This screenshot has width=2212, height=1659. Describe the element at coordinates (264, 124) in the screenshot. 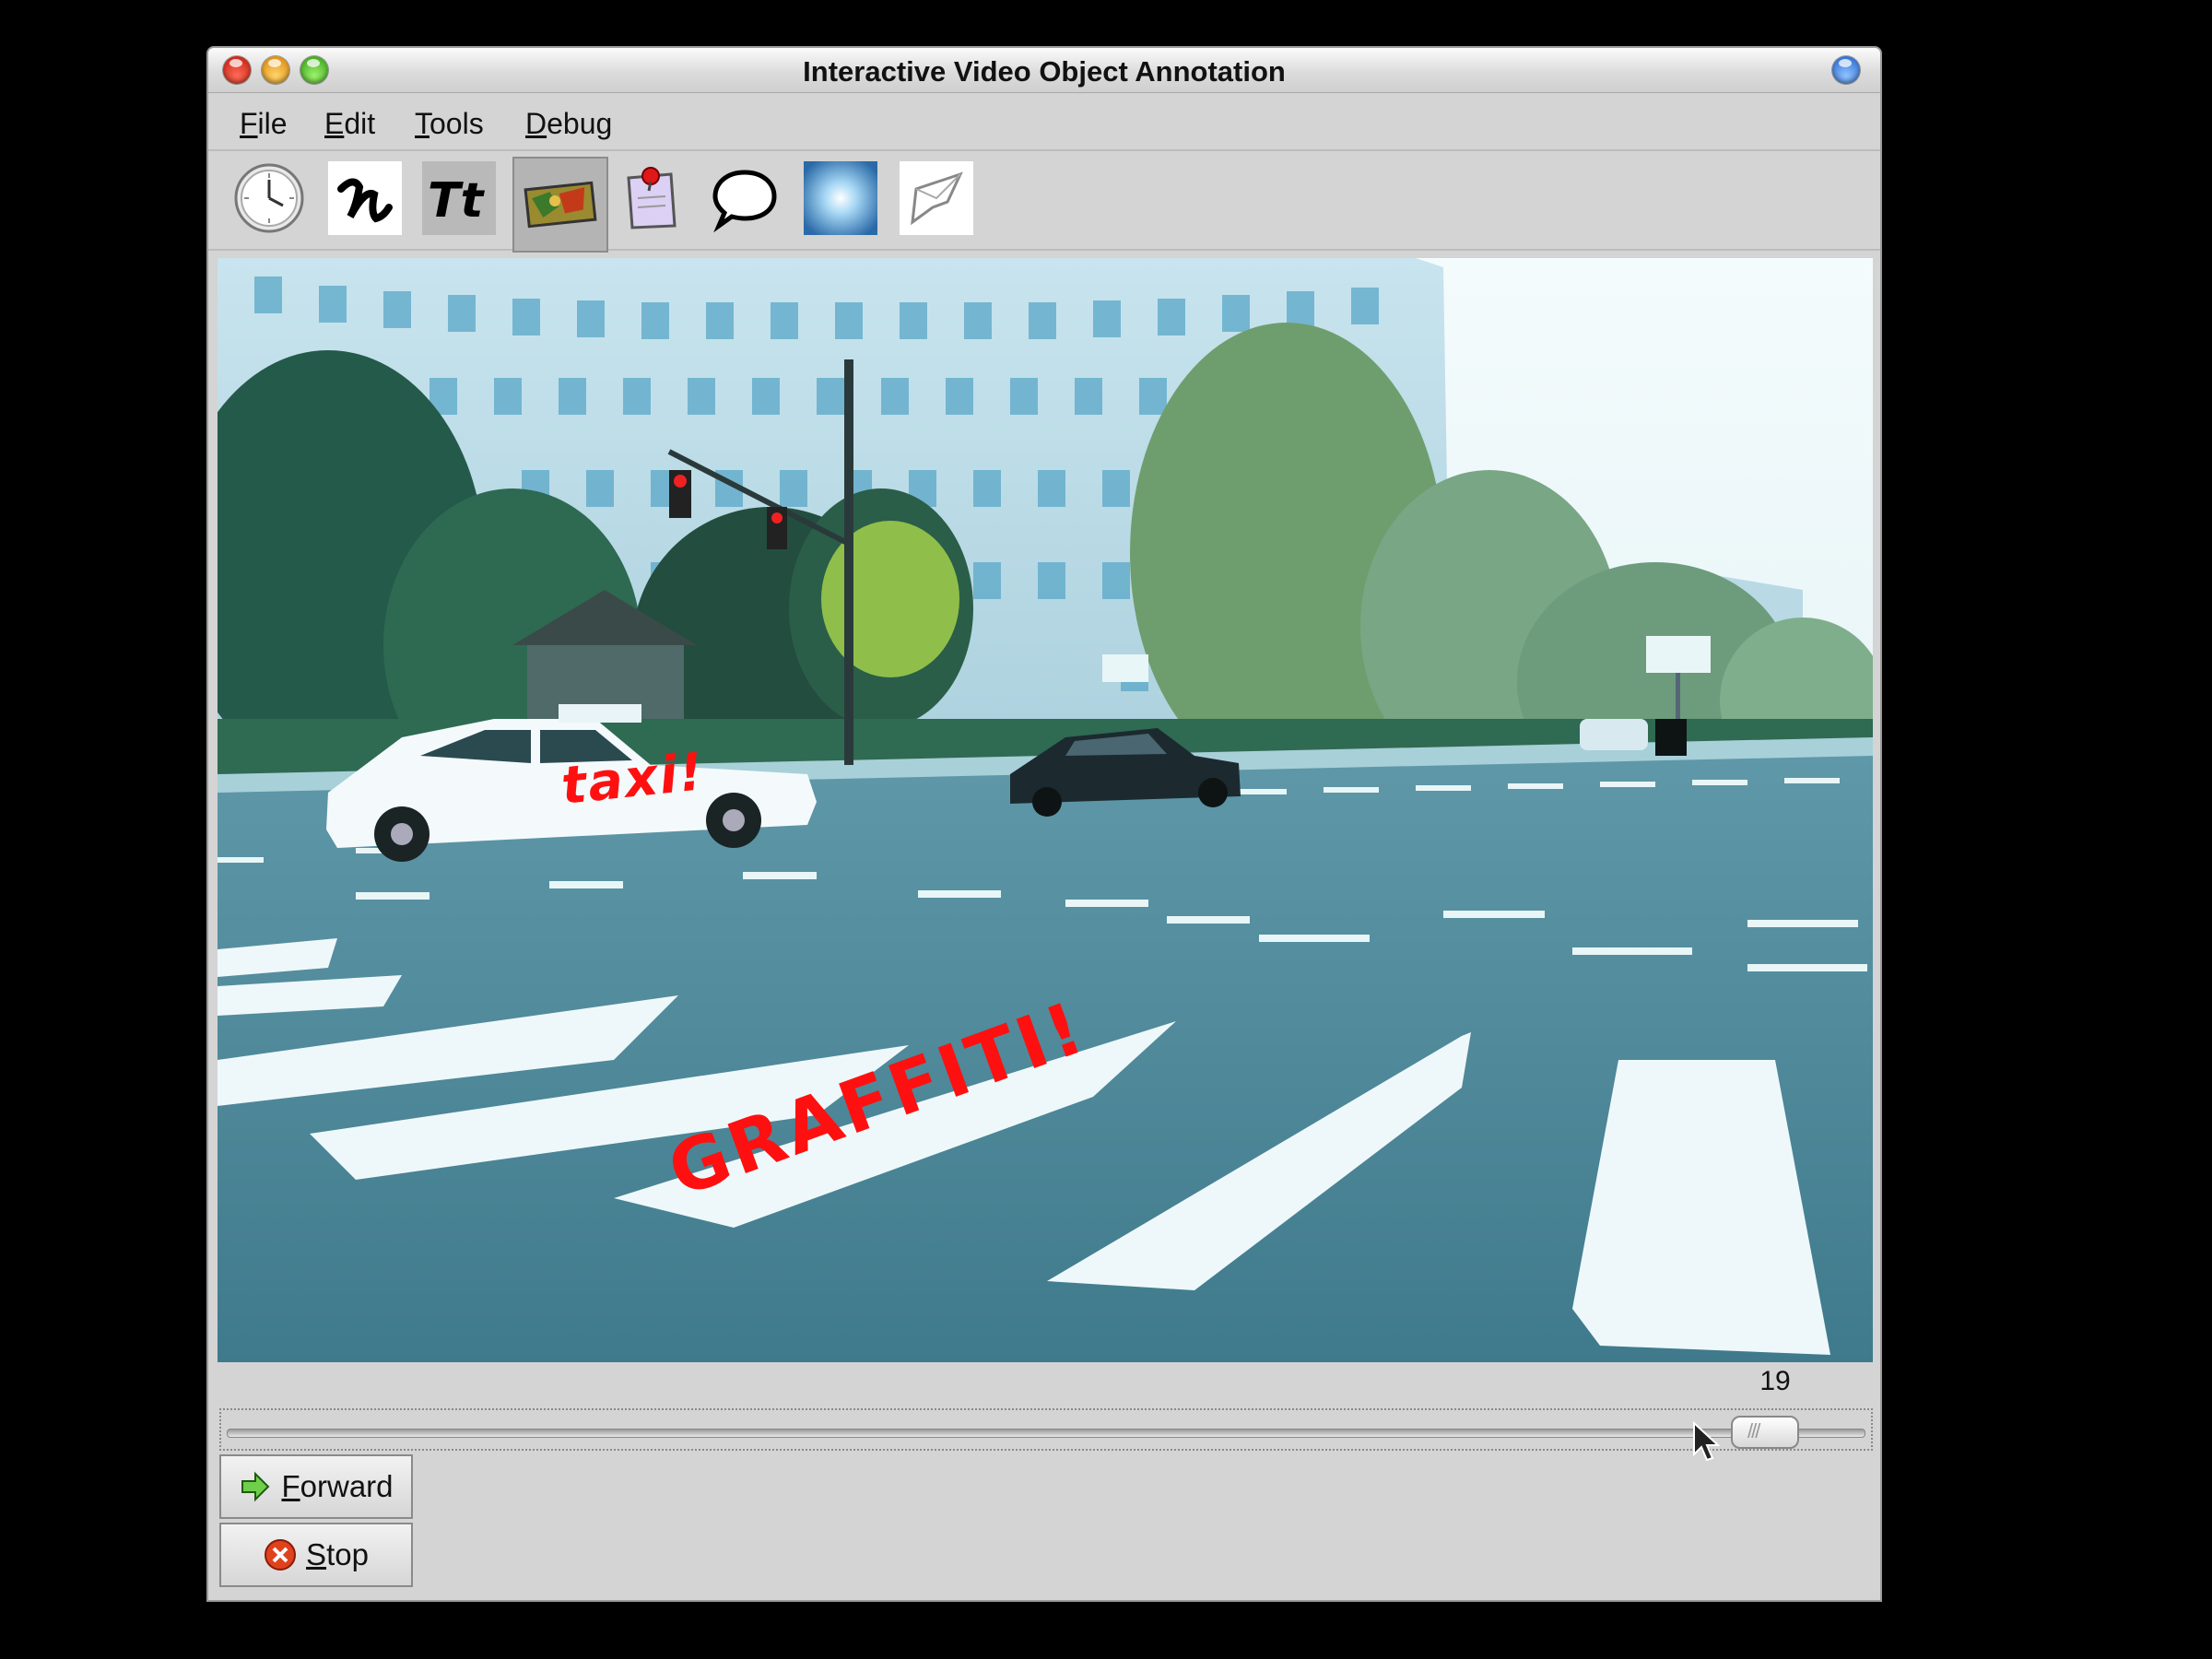

I see `menu-file: File` at that location.